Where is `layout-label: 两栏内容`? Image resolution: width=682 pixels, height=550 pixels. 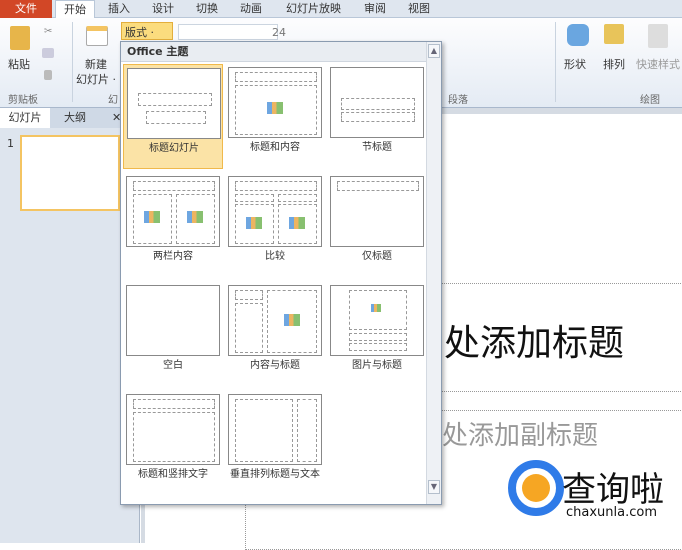
layout-label: 两栏内容 is located at coordinates (173, 256).